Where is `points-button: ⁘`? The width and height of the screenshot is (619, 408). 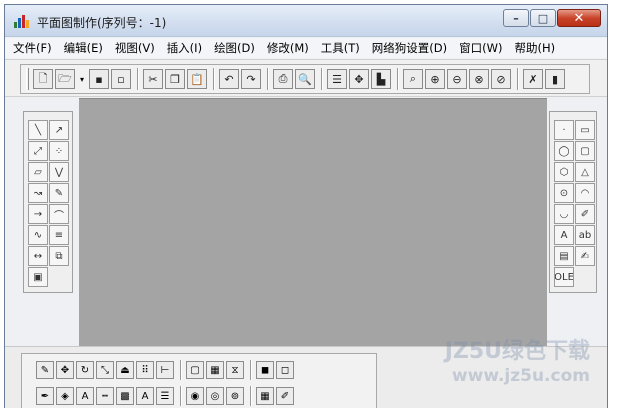
points-button: ⁘ is located at coordinates (59, 151).